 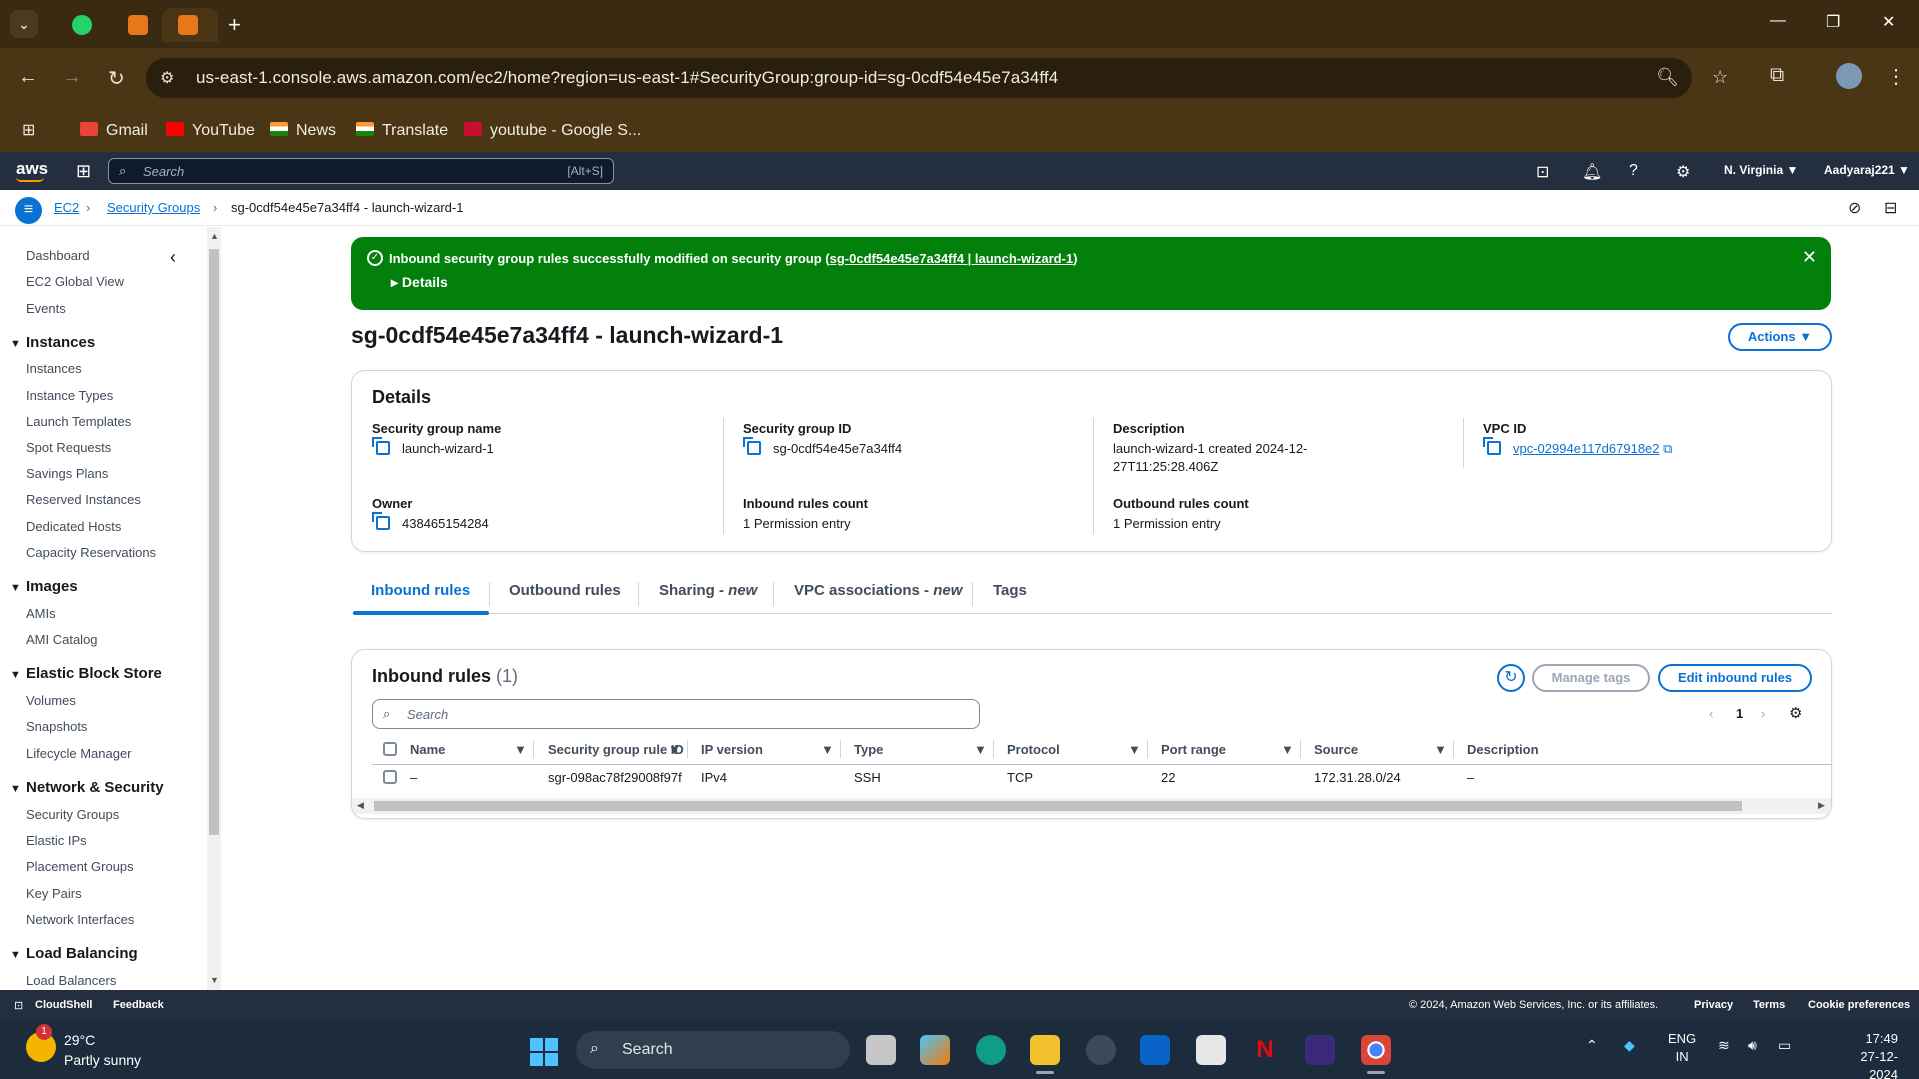 What do you see at coordinates (46, 308) in the screenshot?
I see `sidebar-item-events: Events` at bounding box center [46, 308].